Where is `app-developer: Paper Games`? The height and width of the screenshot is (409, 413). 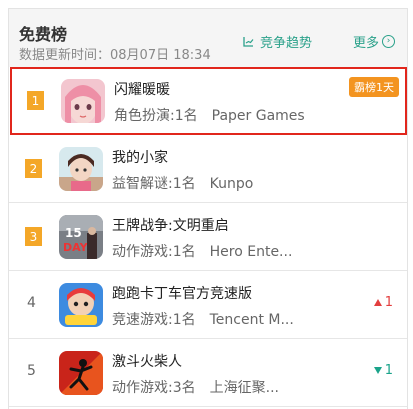 app-developer: Paper Games is located at coordinates (258, 116).